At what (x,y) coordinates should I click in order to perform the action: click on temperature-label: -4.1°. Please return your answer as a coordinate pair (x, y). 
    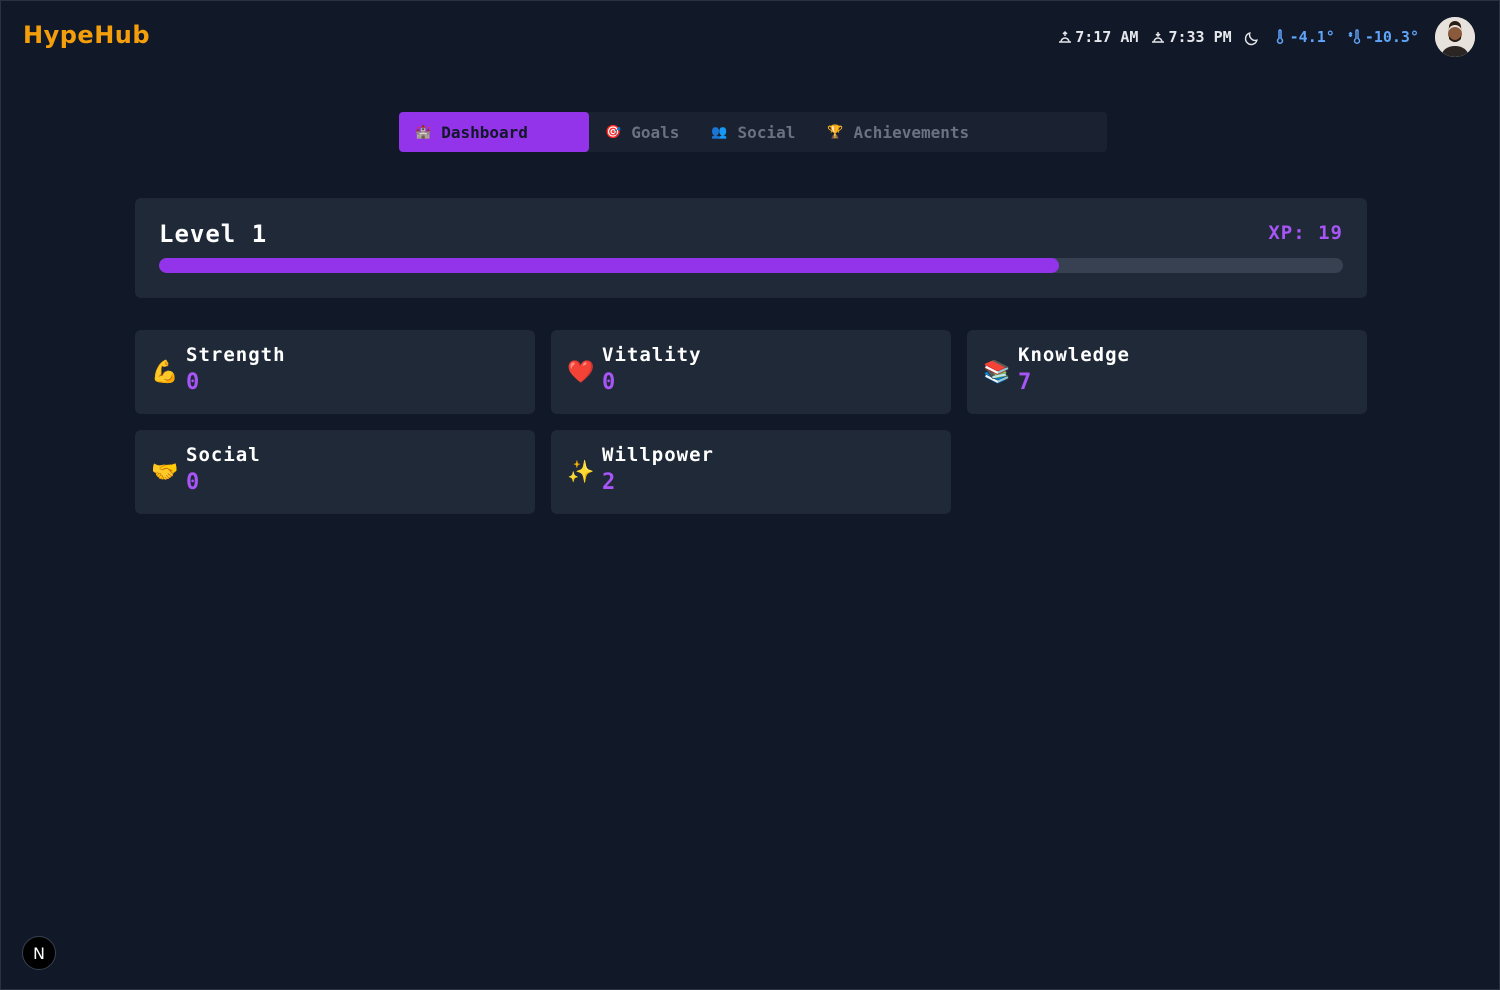
    Looking at the image, I should click on (1312, 37).